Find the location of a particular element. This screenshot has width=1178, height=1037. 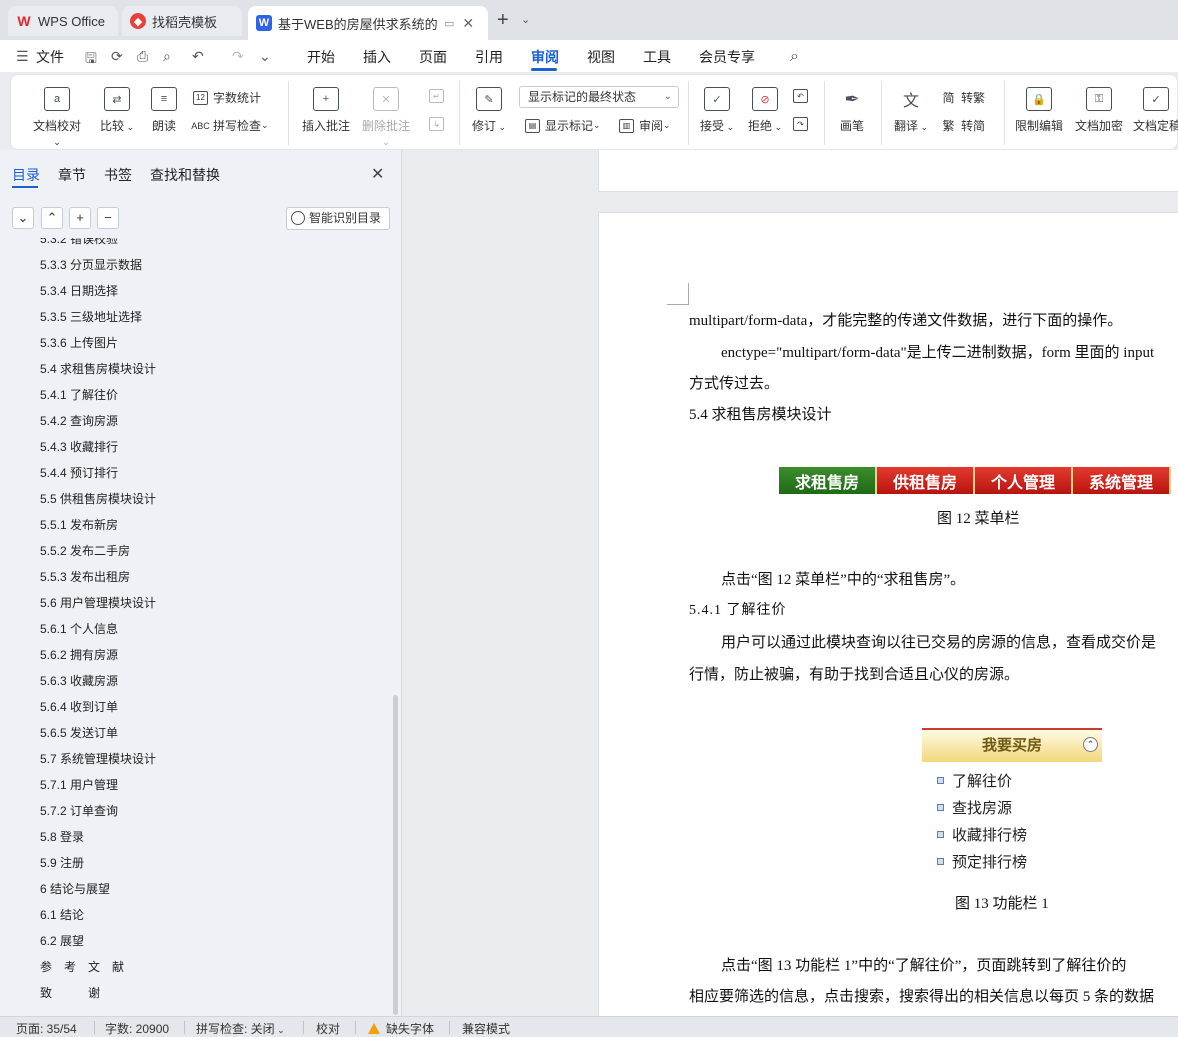

menu-file: 文件 is located at coordinates (50, 57).